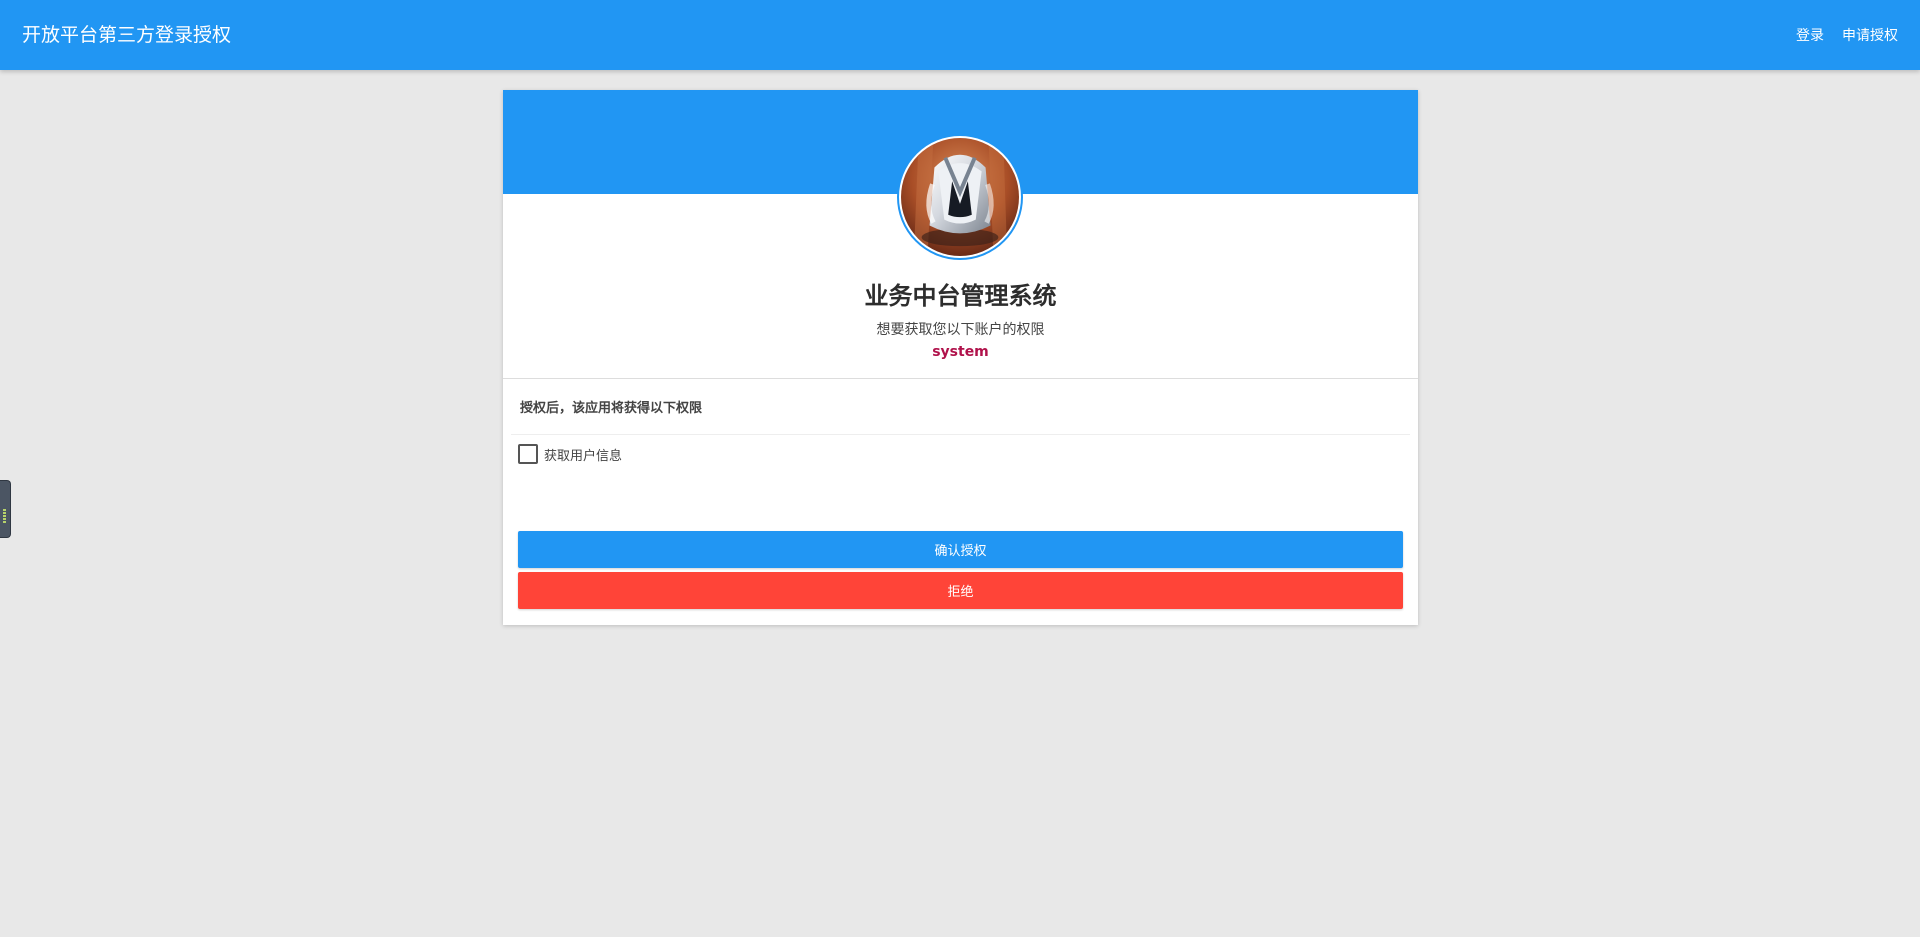 This screenshot has height=937, width=1920. I want to click on section-divider, so click(960, 378).